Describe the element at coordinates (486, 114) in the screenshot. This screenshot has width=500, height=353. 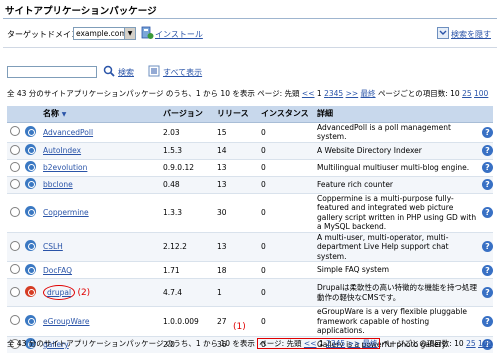
I see `help-column-header` at that location.